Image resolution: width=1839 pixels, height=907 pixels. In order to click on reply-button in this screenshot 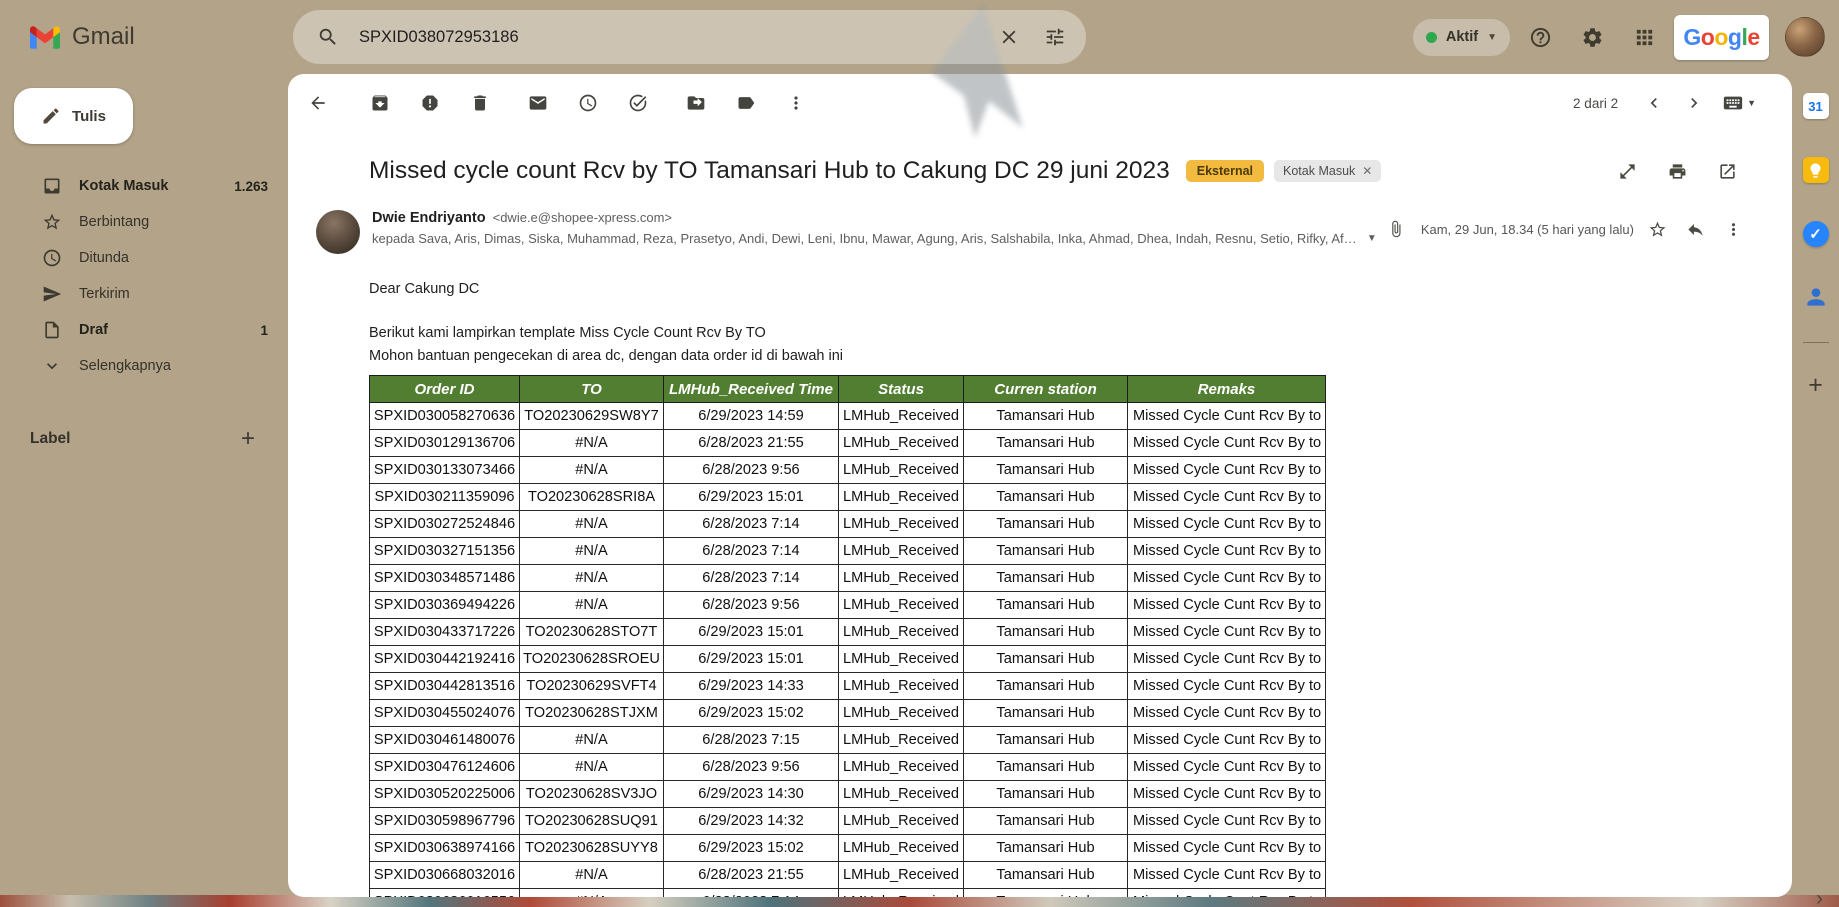, I will do `click(1695, 229)`.